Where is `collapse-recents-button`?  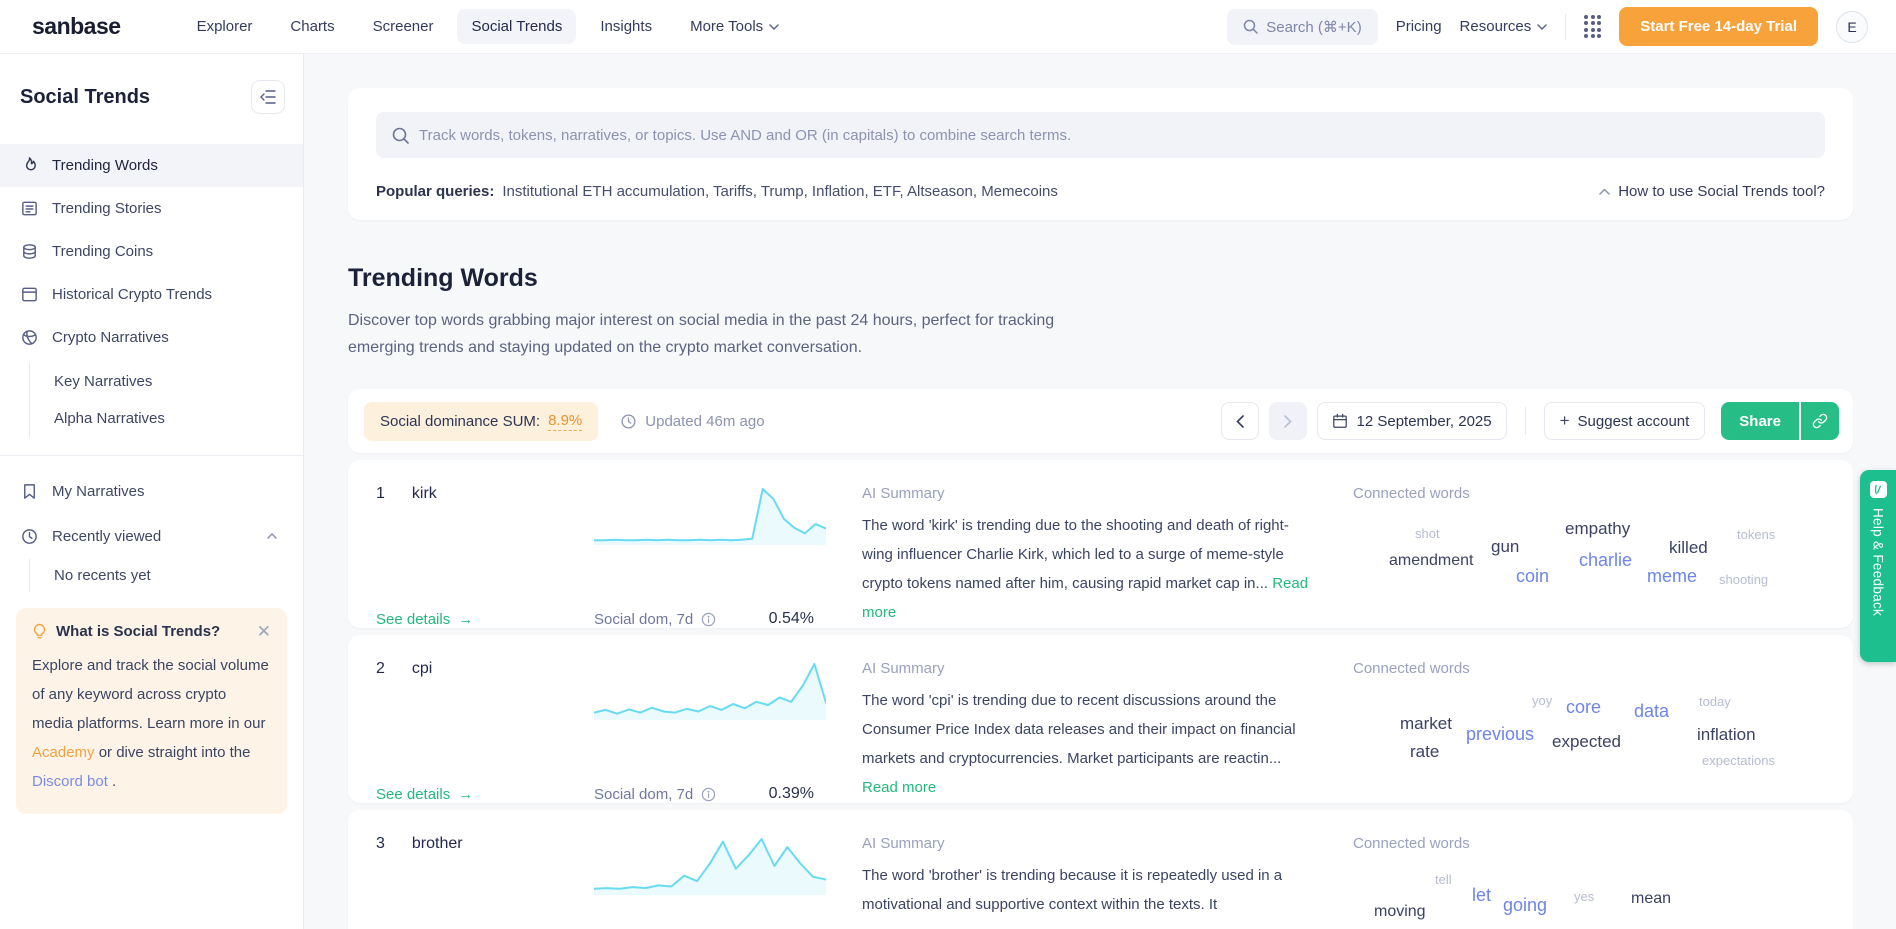 collapse-recents-button is located at coordinates (272, 536).